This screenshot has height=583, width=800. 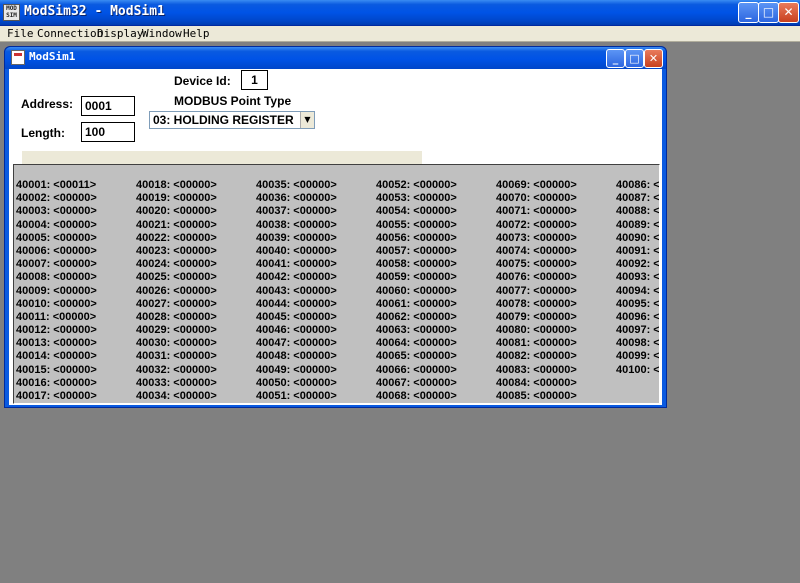 I want to click on register-entry: 40045: <00000>, so click(x=296, y=317).